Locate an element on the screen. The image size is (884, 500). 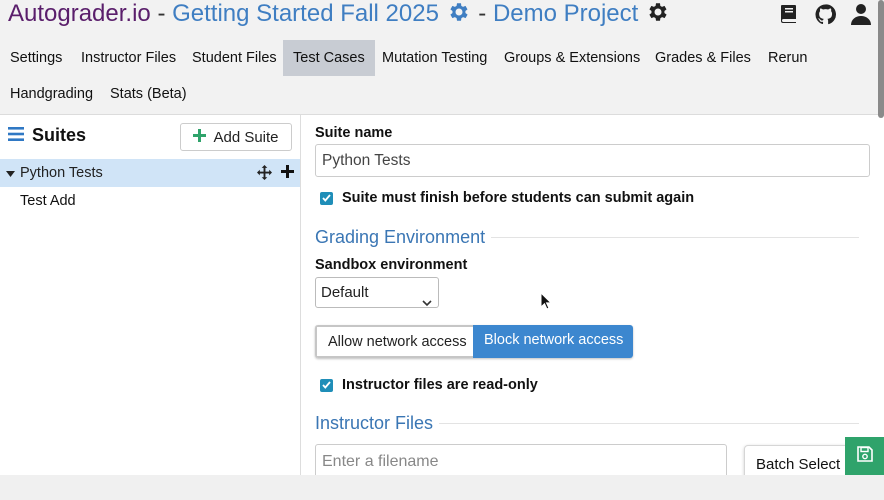
test-case-item: Test Add is located at coordinates (48, 201).